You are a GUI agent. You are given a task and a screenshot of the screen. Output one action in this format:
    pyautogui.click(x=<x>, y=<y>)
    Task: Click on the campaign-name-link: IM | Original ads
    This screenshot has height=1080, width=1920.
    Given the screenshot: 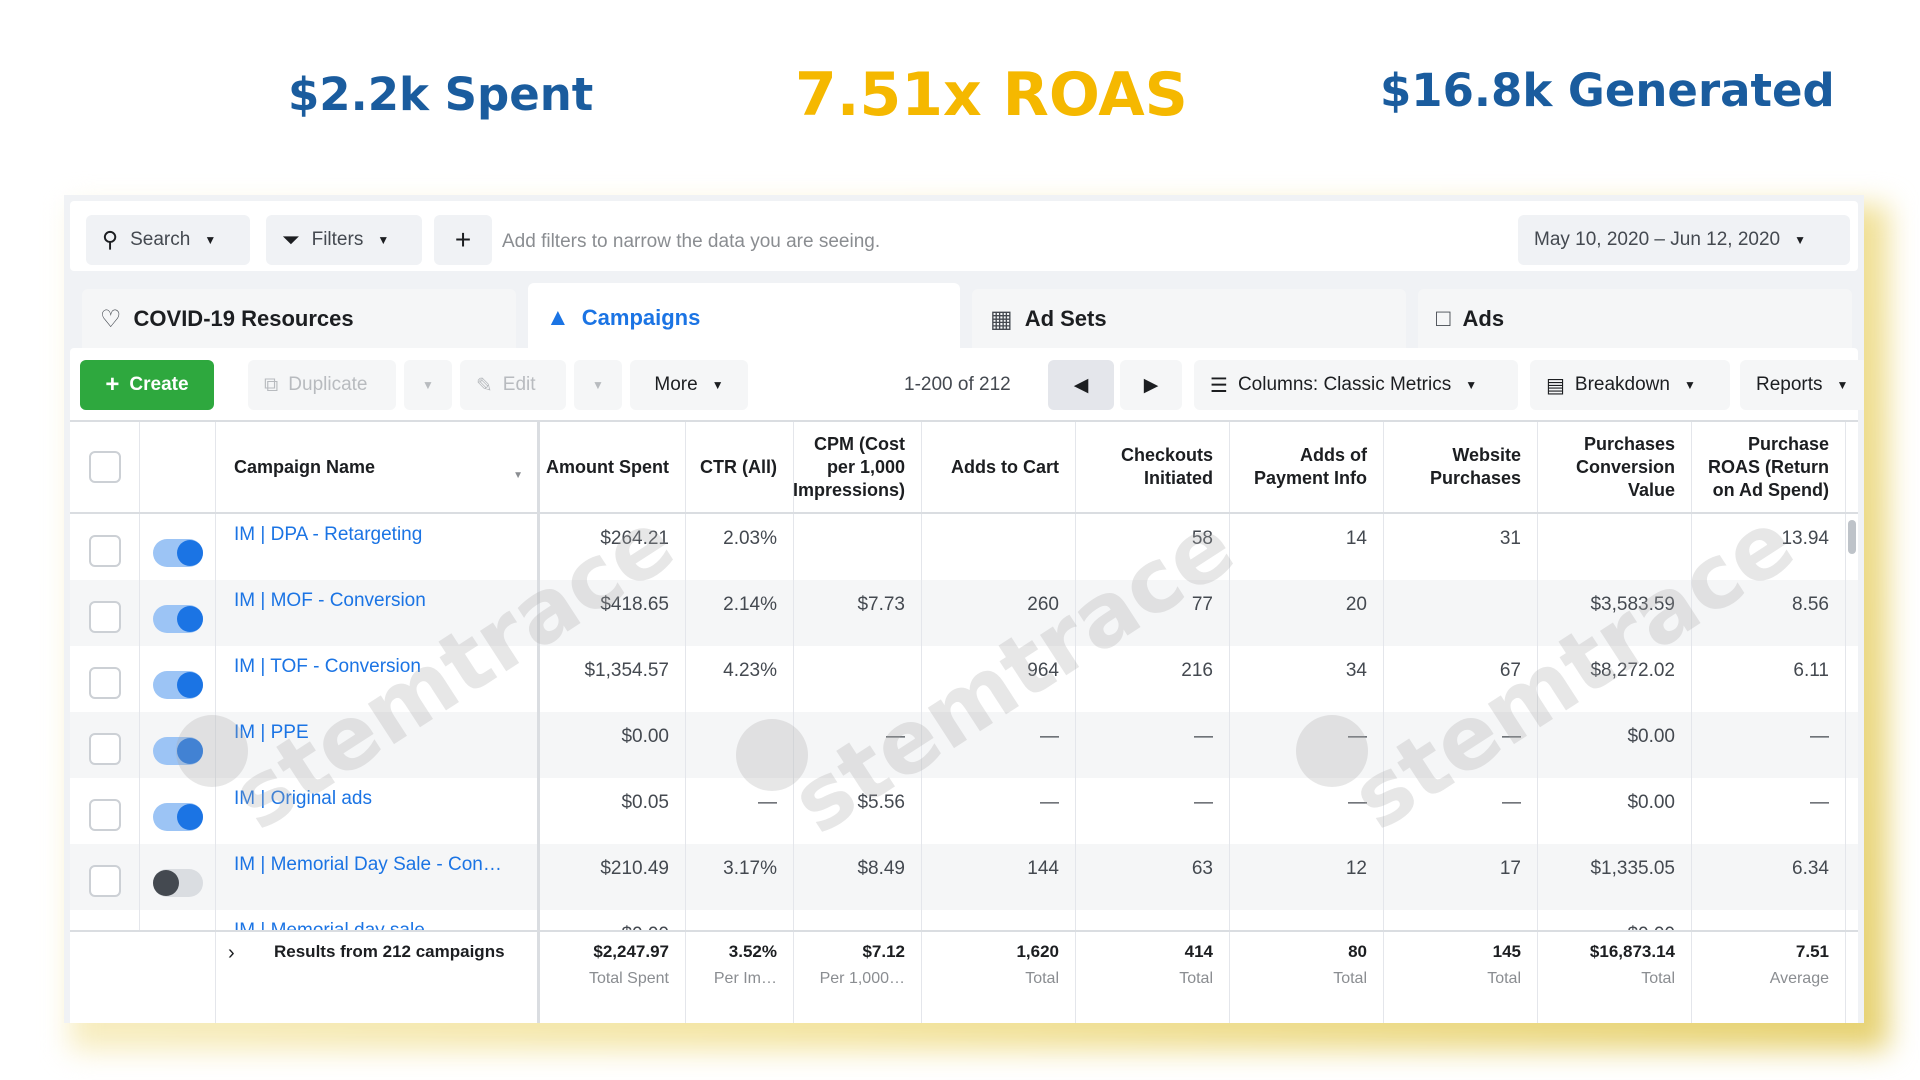 What is the action you would take?
    pyautogui.click(x=303, y=799)
    